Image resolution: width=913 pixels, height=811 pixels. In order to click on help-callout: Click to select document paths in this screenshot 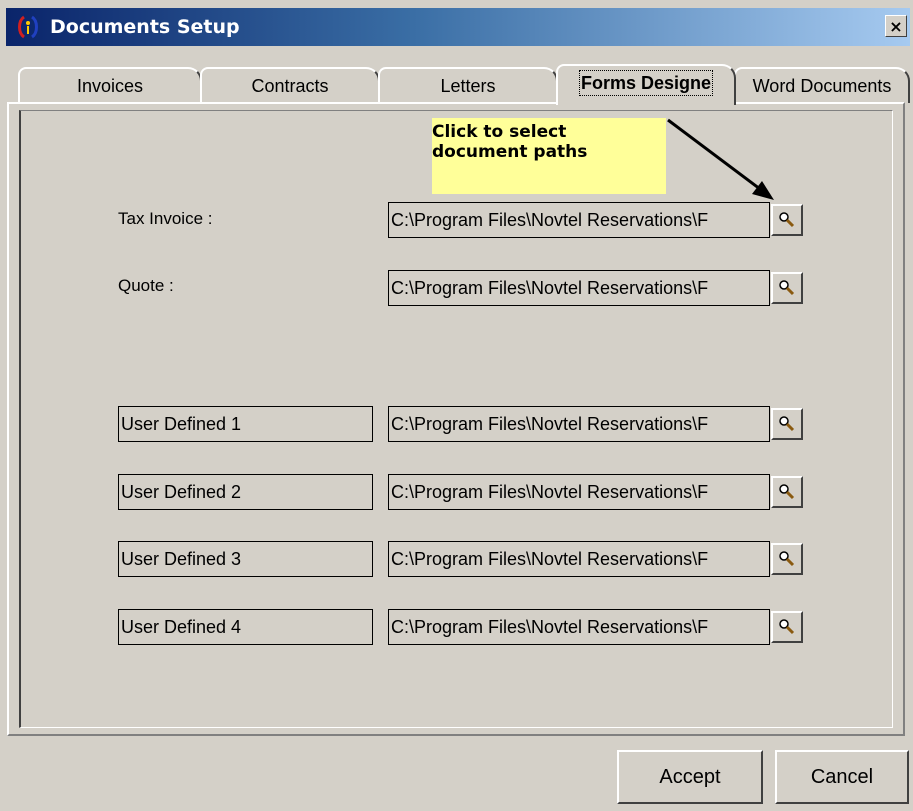, I will do `click(549, 156)`.